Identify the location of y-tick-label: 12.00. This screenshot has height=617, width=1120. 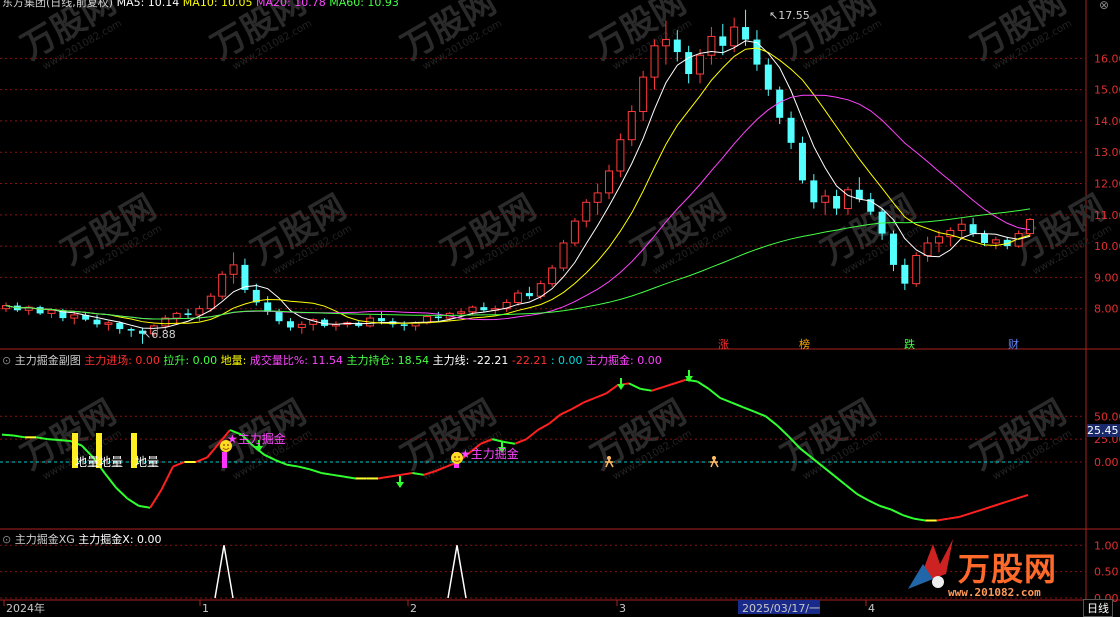
(1107, 184).